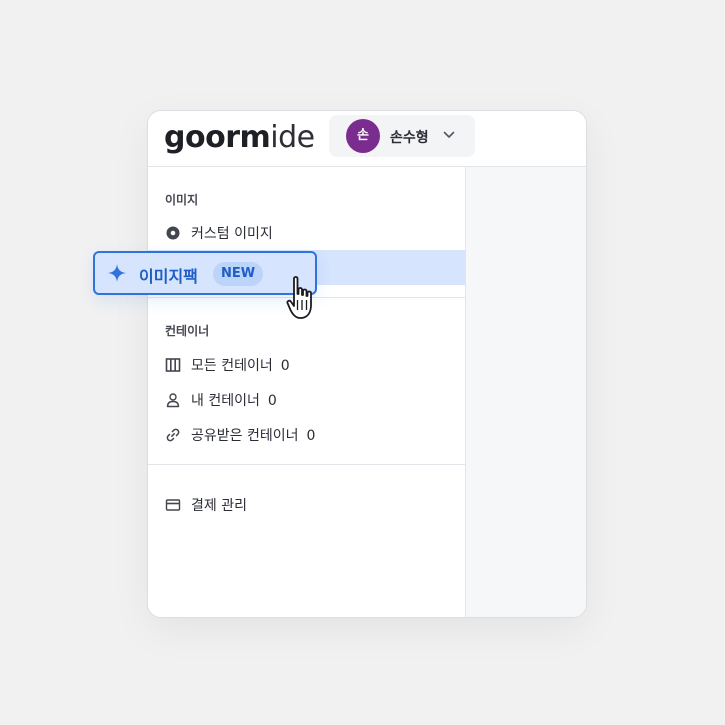 The image size is (725, 725). Describe the element at coordinates (232, 366) in the screenshot. I see `sidebar-item-label: 모든 컨테이너` at that location.